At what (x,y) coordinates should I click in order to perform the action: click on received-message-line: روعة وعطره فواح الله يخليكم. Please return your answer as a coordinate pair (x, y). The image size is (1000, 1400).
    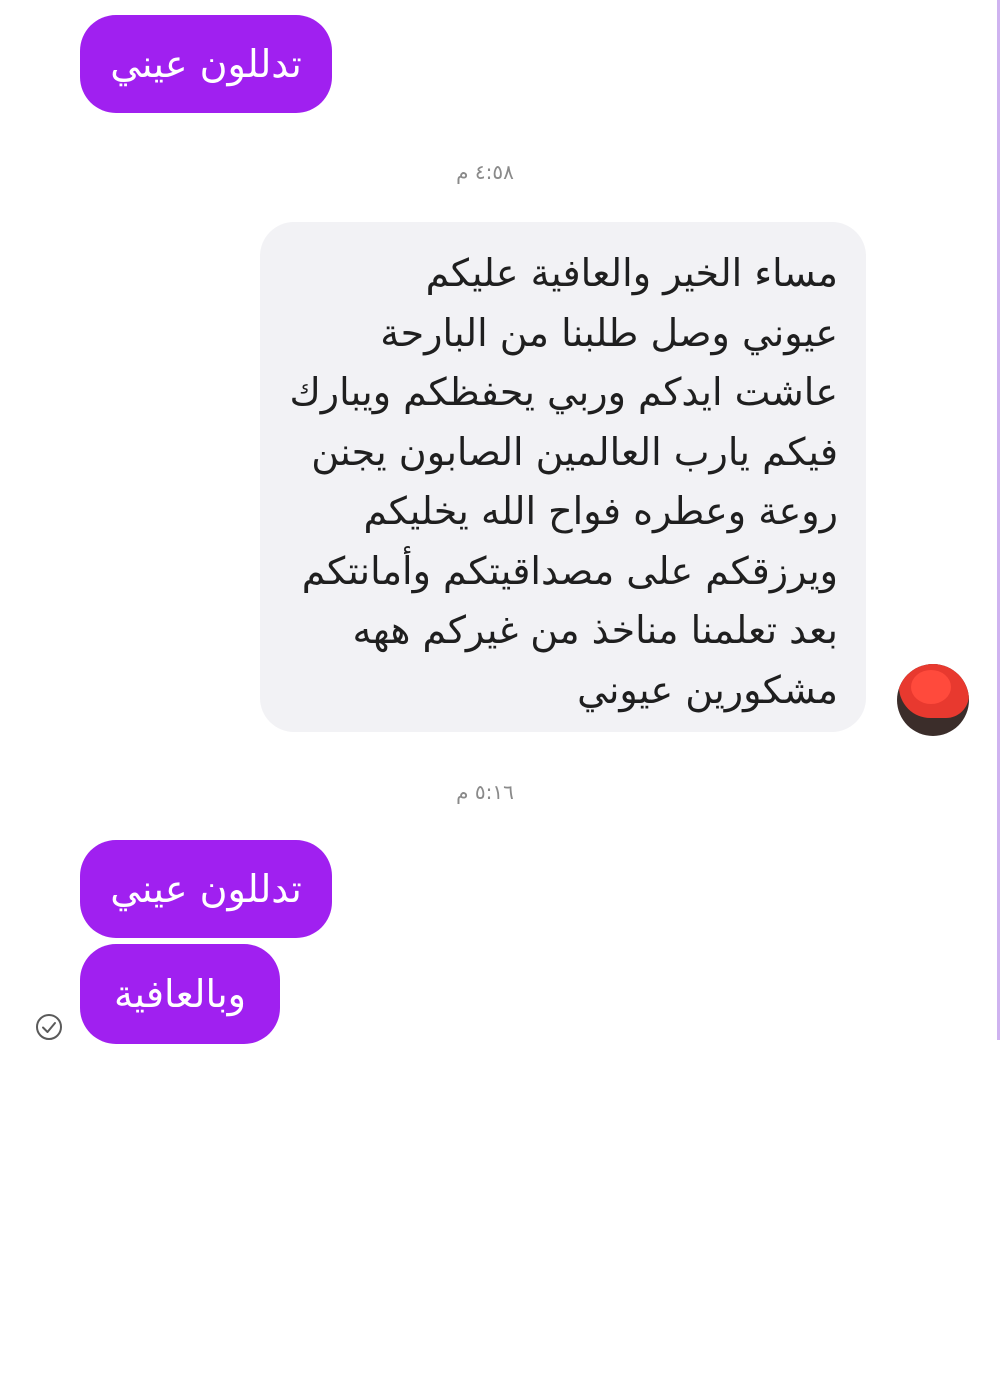
    Looking at the image, I should click on (600, 511).